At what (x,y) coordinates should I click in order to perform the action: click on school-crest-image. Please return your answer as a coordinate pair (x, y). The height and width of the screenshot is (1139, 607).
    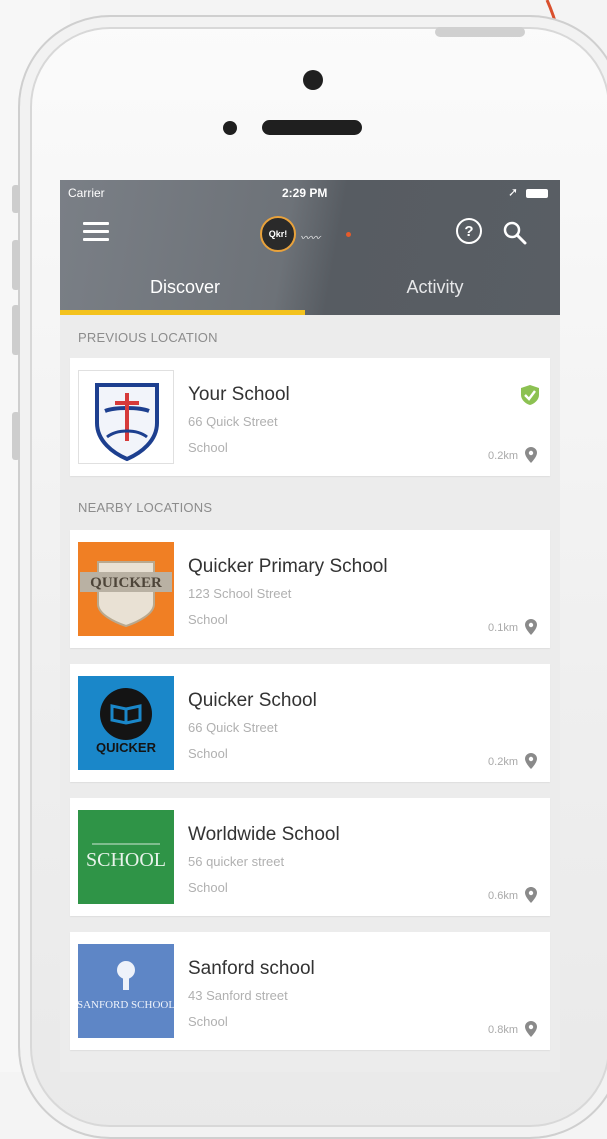
    Looking at the image, I should click on (126, 417).